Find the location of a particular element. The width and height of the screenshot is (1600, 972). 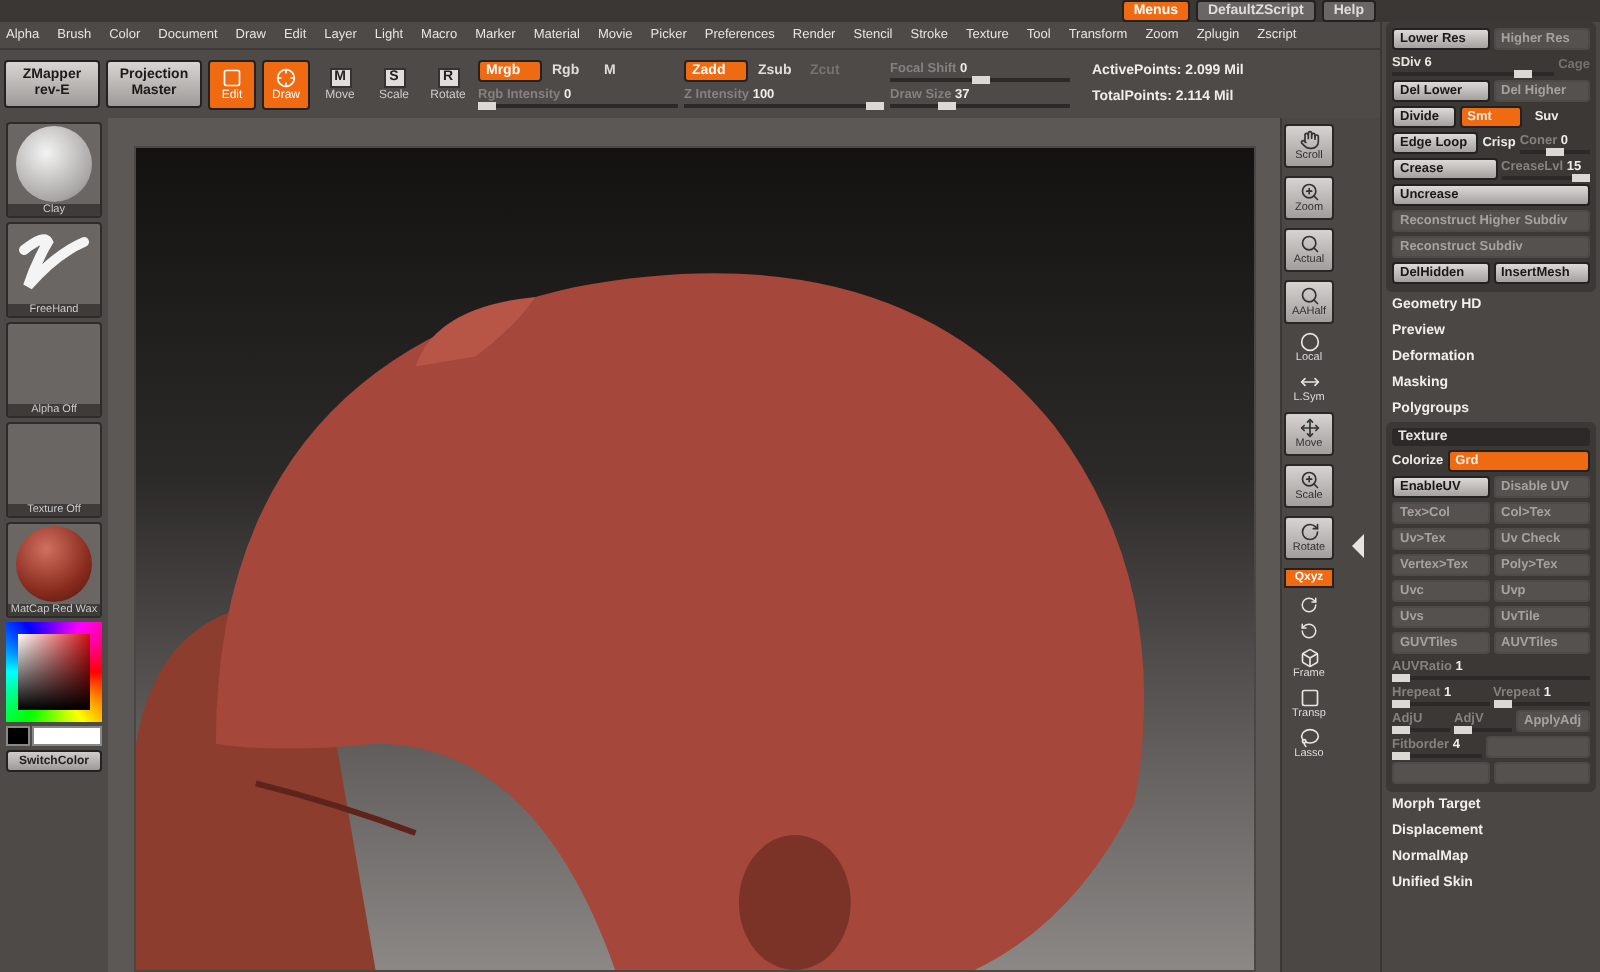

hand-icon is located at coordinates (1309, 140).